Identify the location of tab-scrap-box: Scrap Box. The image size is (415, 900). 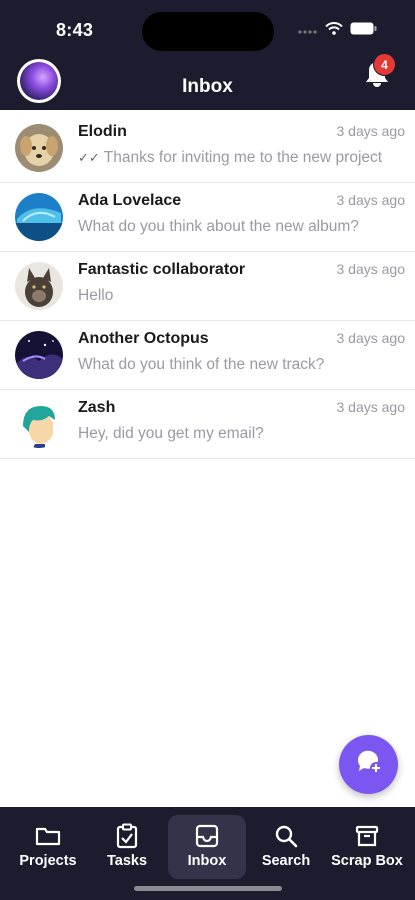
(367, 847).